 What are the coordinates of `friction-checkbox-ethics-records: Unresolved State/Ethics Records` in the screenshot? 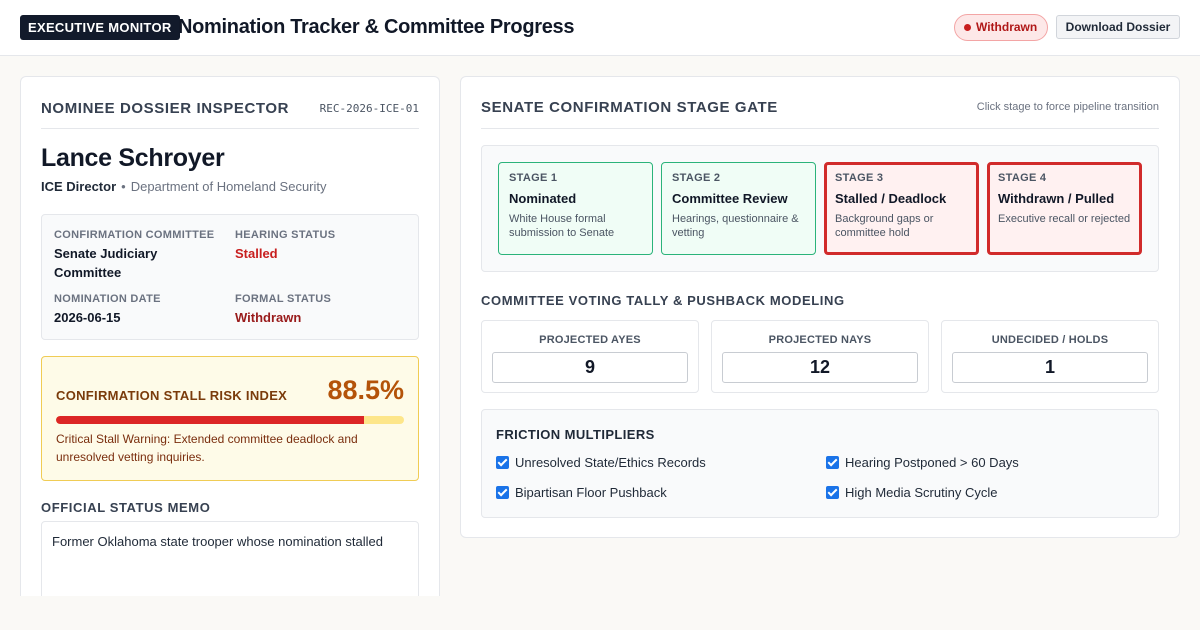 It's located at (601, 462).